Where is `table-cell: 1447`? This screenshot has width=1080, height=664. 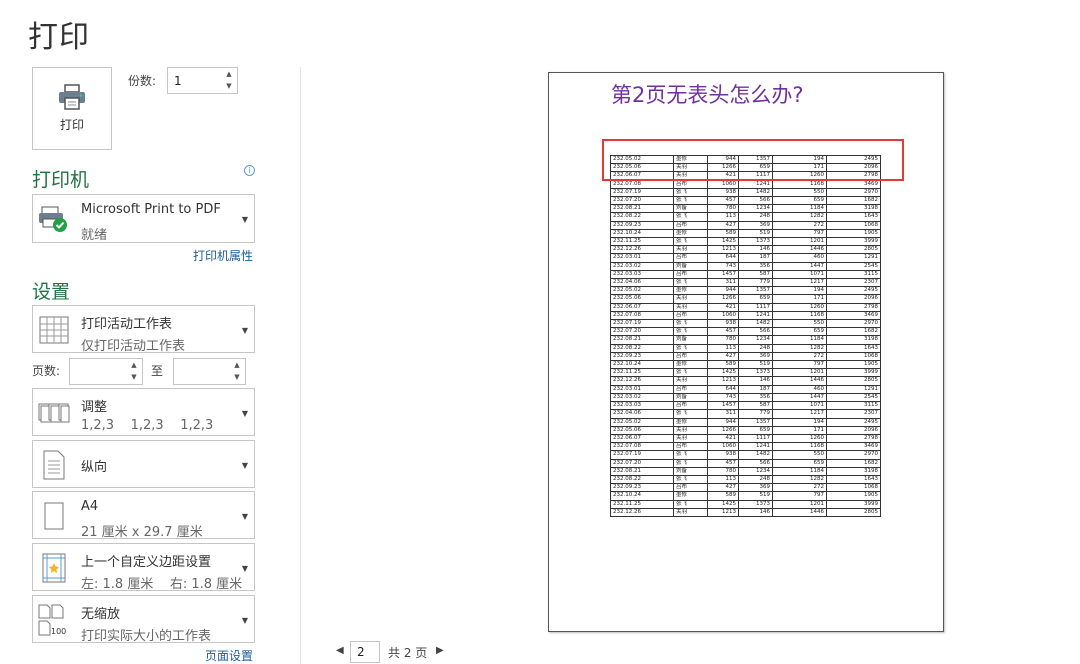
table-cell: 1447 is located at coordinates (799, 266).